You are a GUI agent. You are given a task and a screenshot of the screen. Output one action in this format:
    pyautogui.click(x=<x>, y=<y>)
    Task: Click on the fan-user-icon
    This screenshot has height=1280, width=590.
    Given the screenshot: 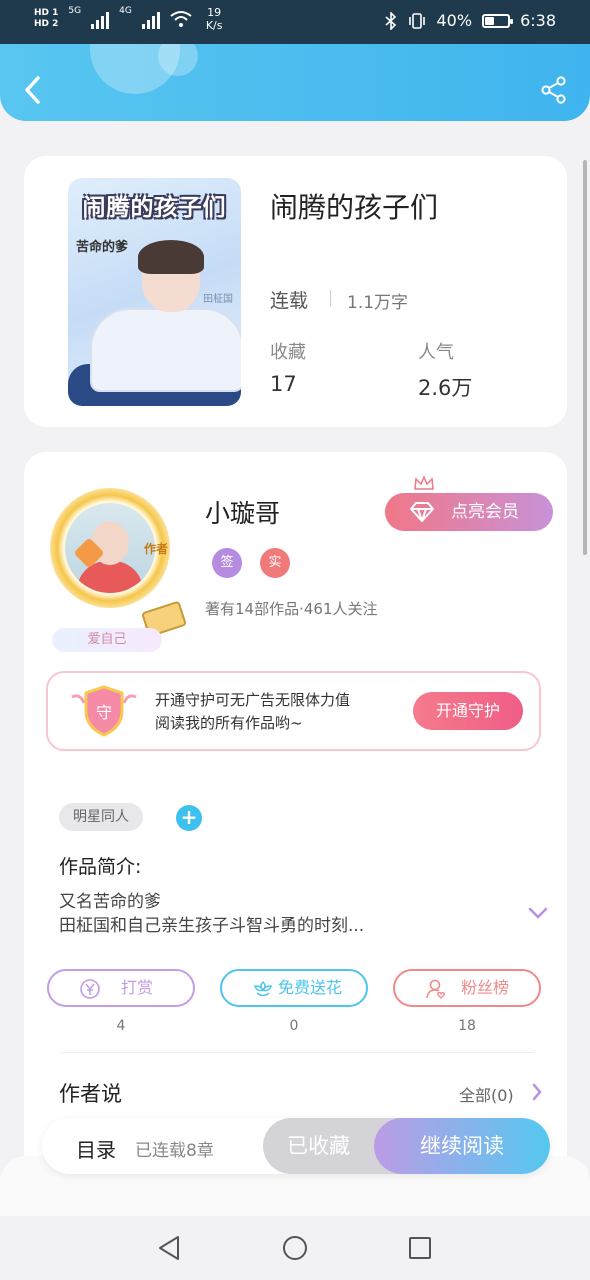 What is the action you would take?
    pyautogui.click(x=435, y=989)
    